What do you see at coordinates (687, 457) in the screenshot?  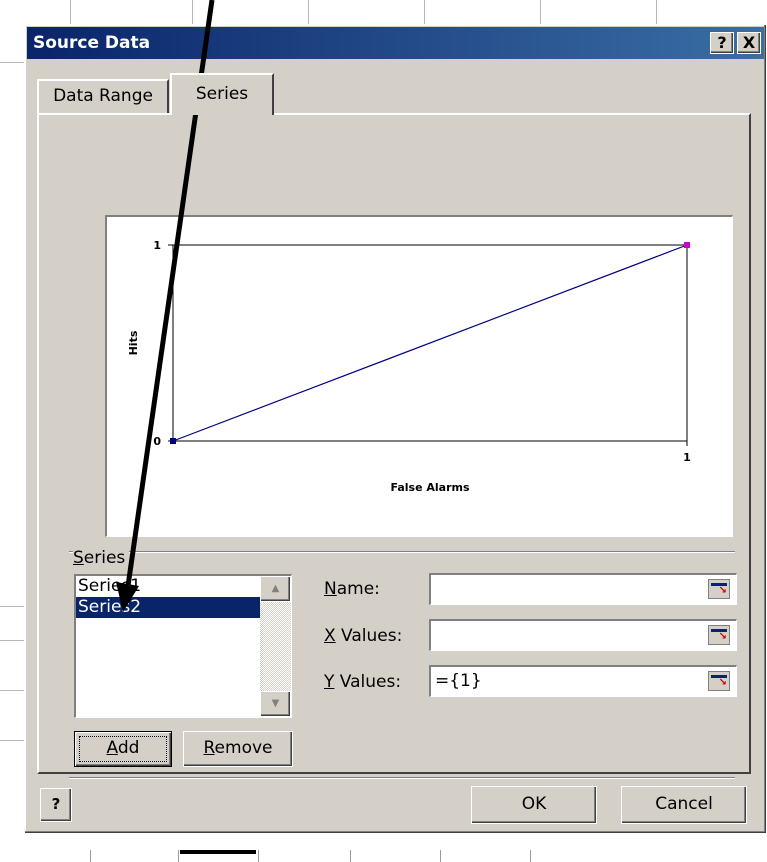 I see `x-tick-label: 1` at bounding box center [687, 457].